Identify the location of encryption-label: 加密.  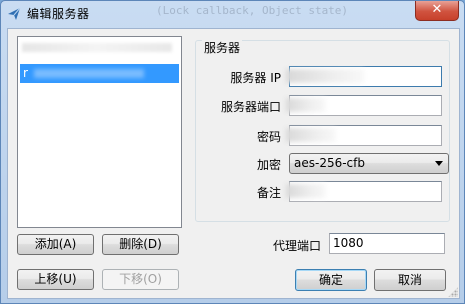
(268, 165).